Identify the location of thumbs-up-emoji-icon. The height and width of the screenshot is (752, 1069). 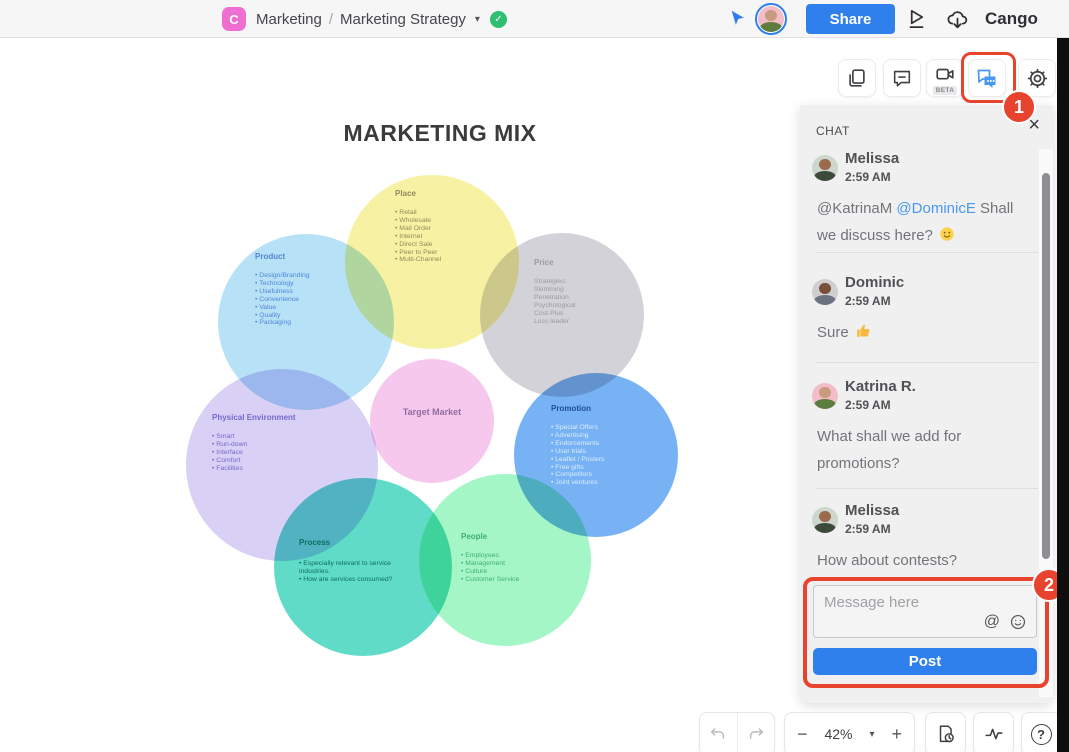
(863, 330).